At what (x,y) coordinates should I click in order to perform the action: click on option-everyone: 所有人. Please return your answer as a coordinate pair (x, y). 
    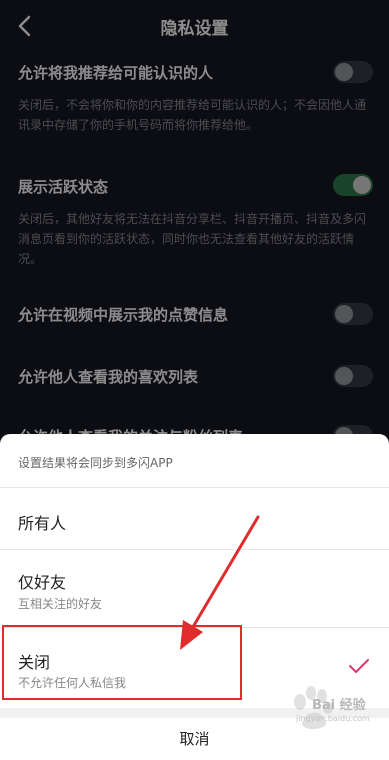
    Looking at the image, I should click on (194, 519).